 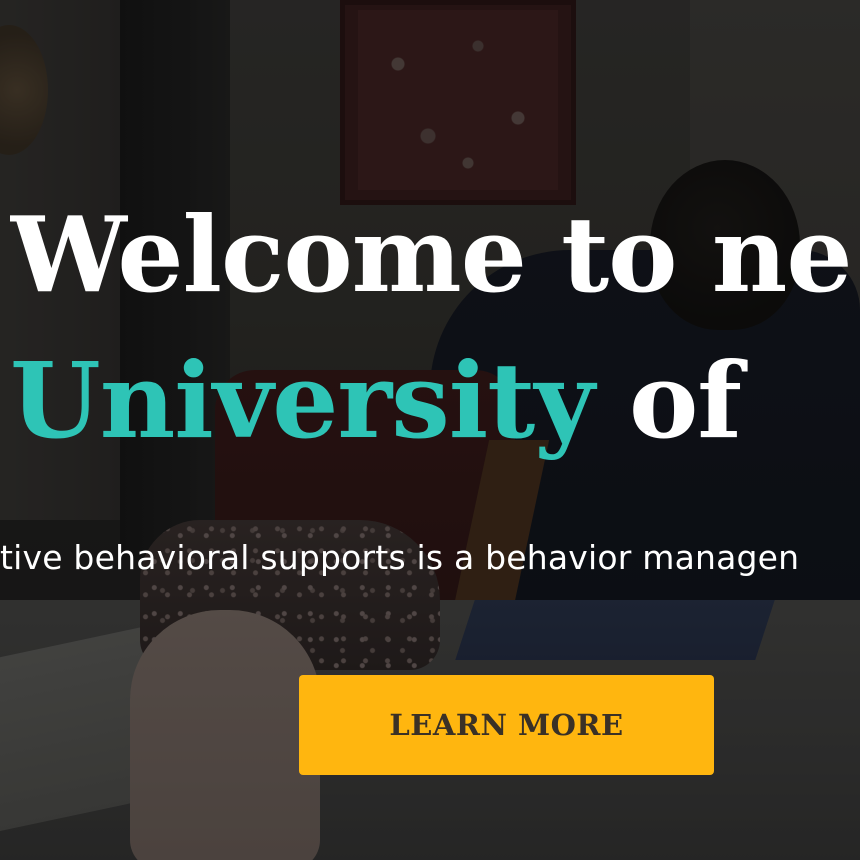 I want to click on heading-accent-text: University, so click(x=302, y=400).